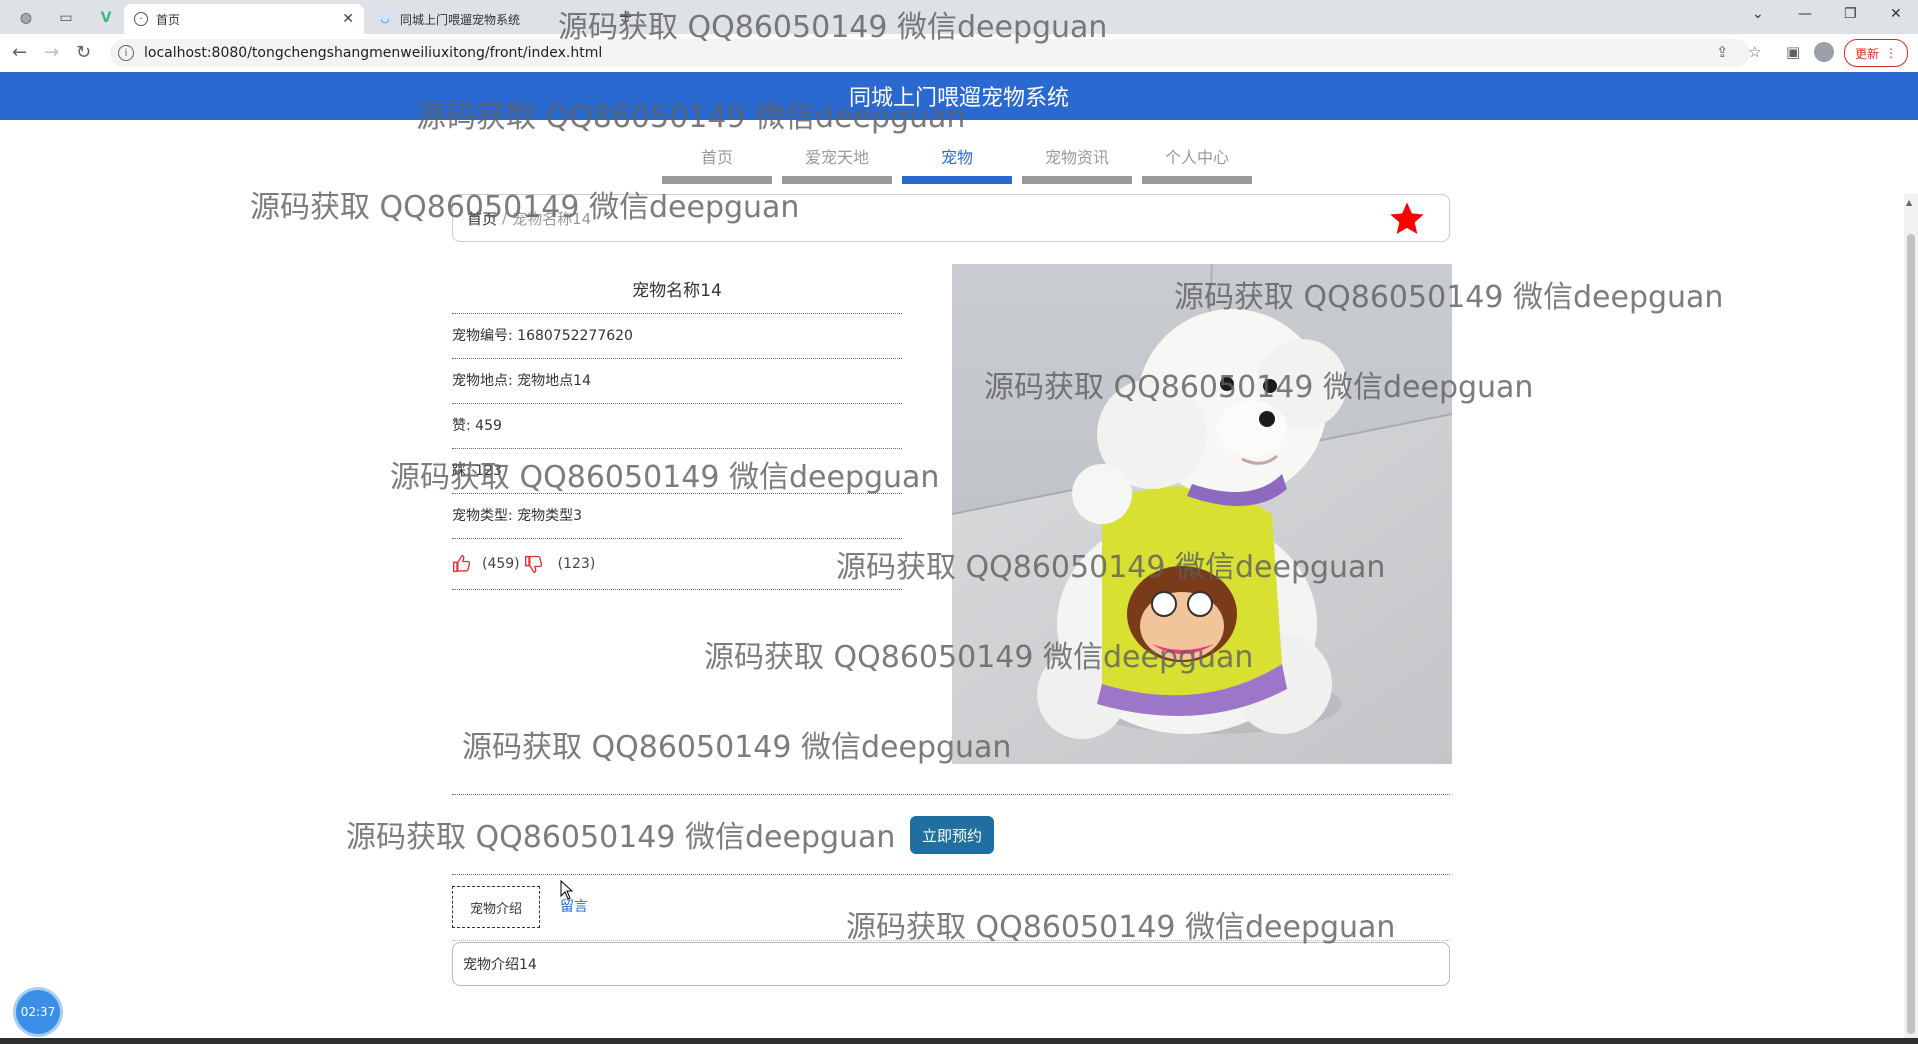 The image size is (1918, 1044). Describe the element at coordinates (1850, 14) in the screenshot. I see `restore-icon: ❐` at that location.